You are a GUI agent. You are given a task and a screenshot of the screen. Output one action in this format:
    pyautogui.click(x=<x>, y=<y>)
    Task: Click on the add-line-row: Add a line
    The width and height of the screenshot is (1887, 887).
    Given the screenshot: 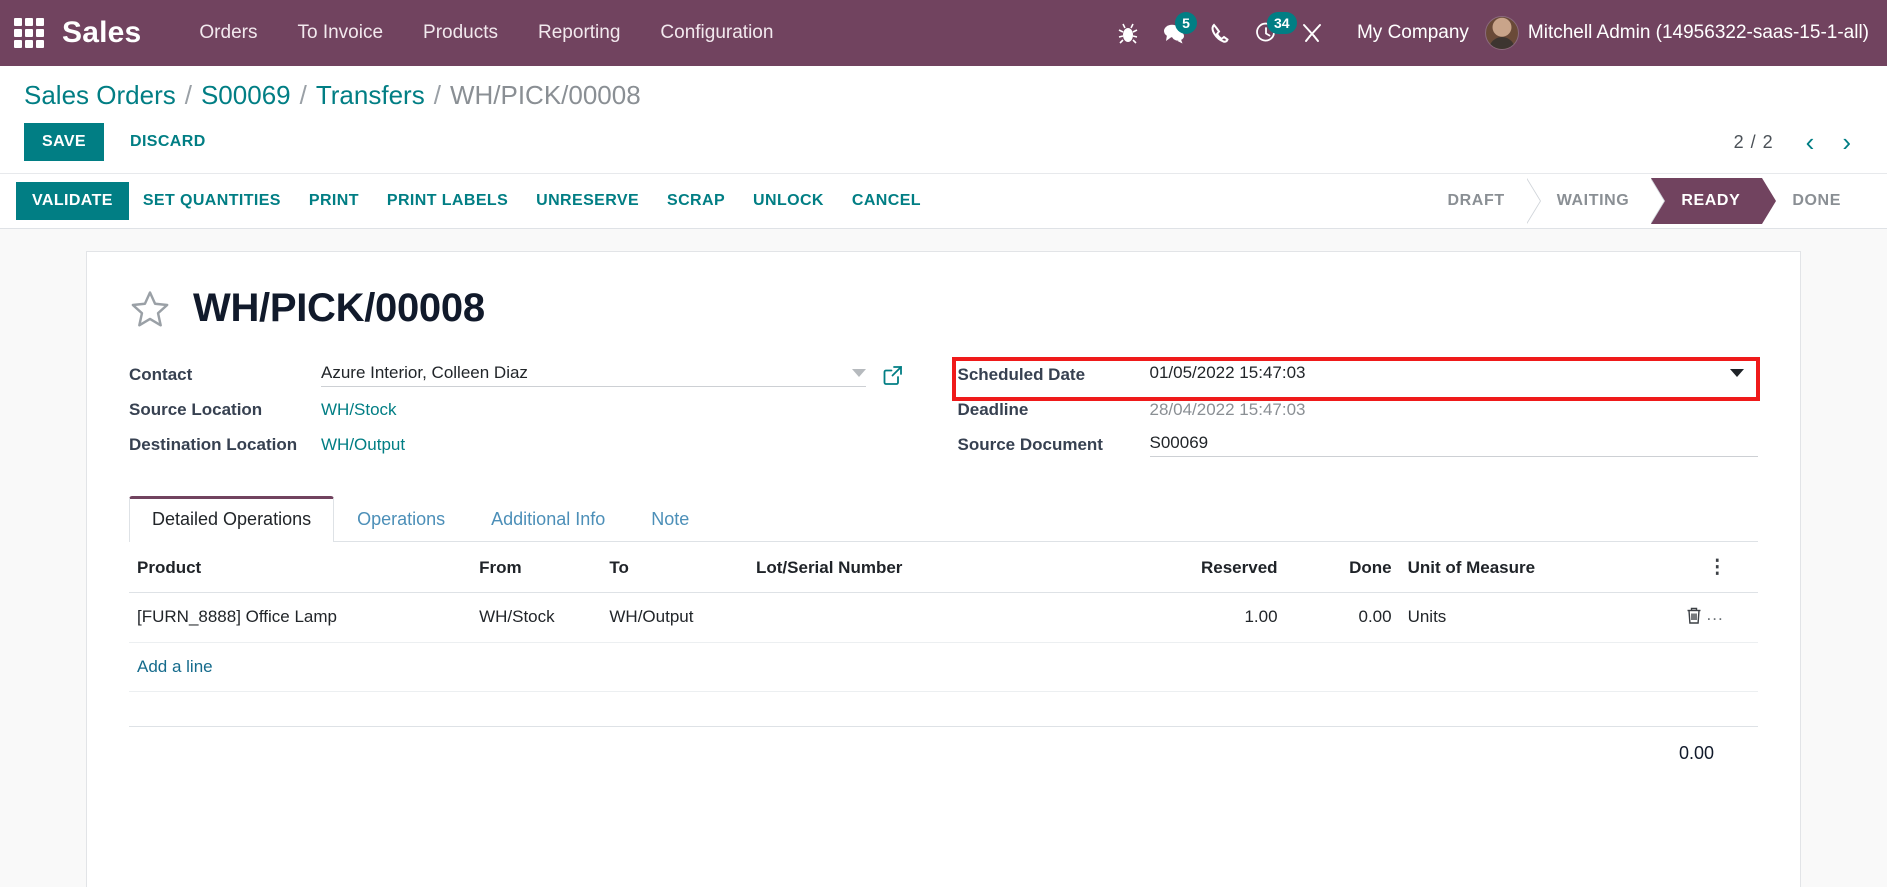 What is the action you would take?
    pyautogui.click(x=943, y=667)
    